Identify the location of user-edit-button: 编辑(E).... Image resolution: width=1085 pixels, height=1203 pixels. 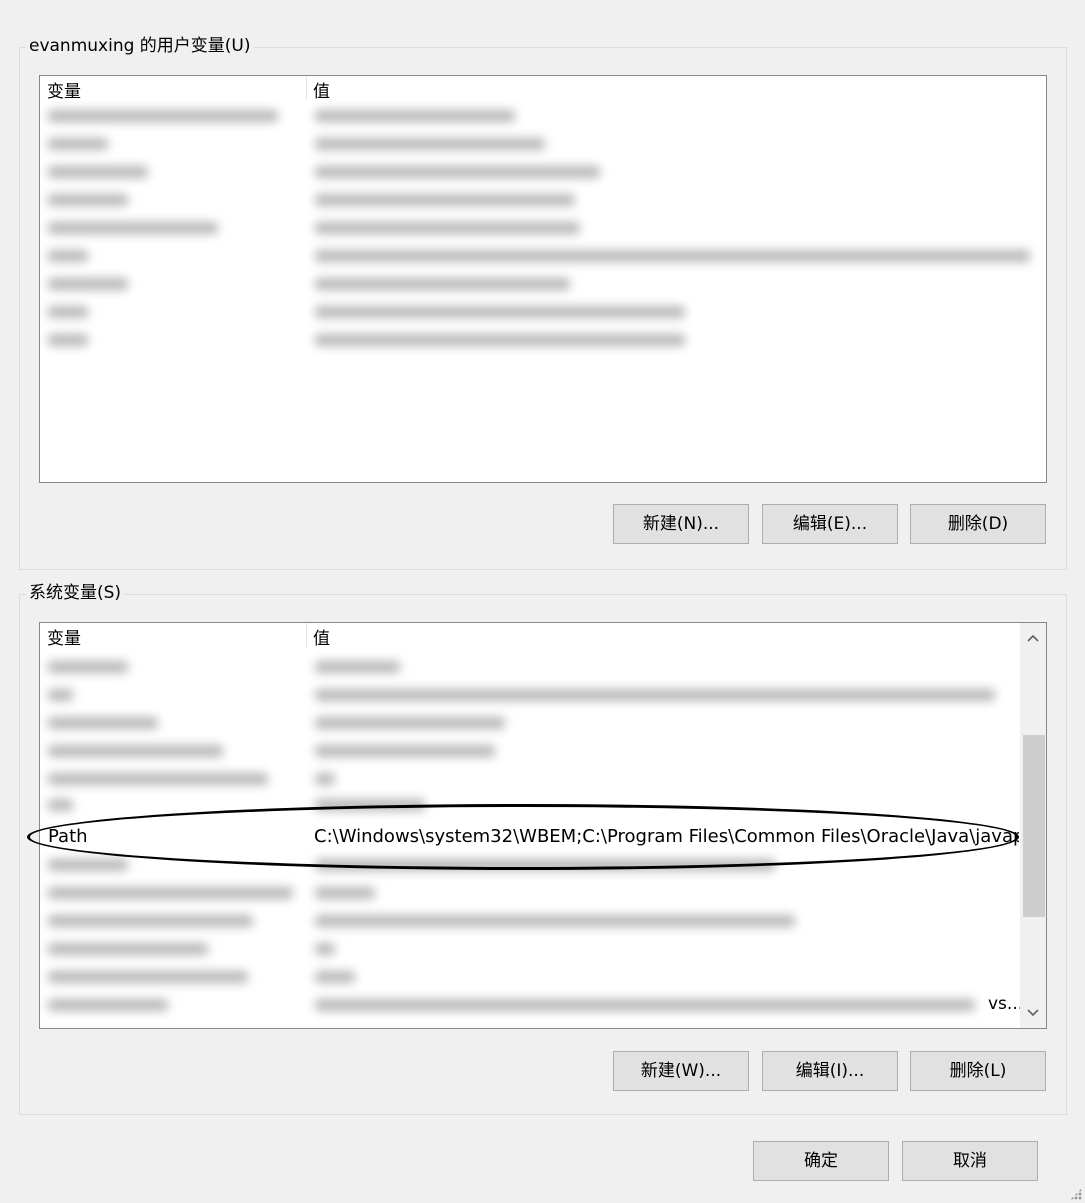
(830, 524).